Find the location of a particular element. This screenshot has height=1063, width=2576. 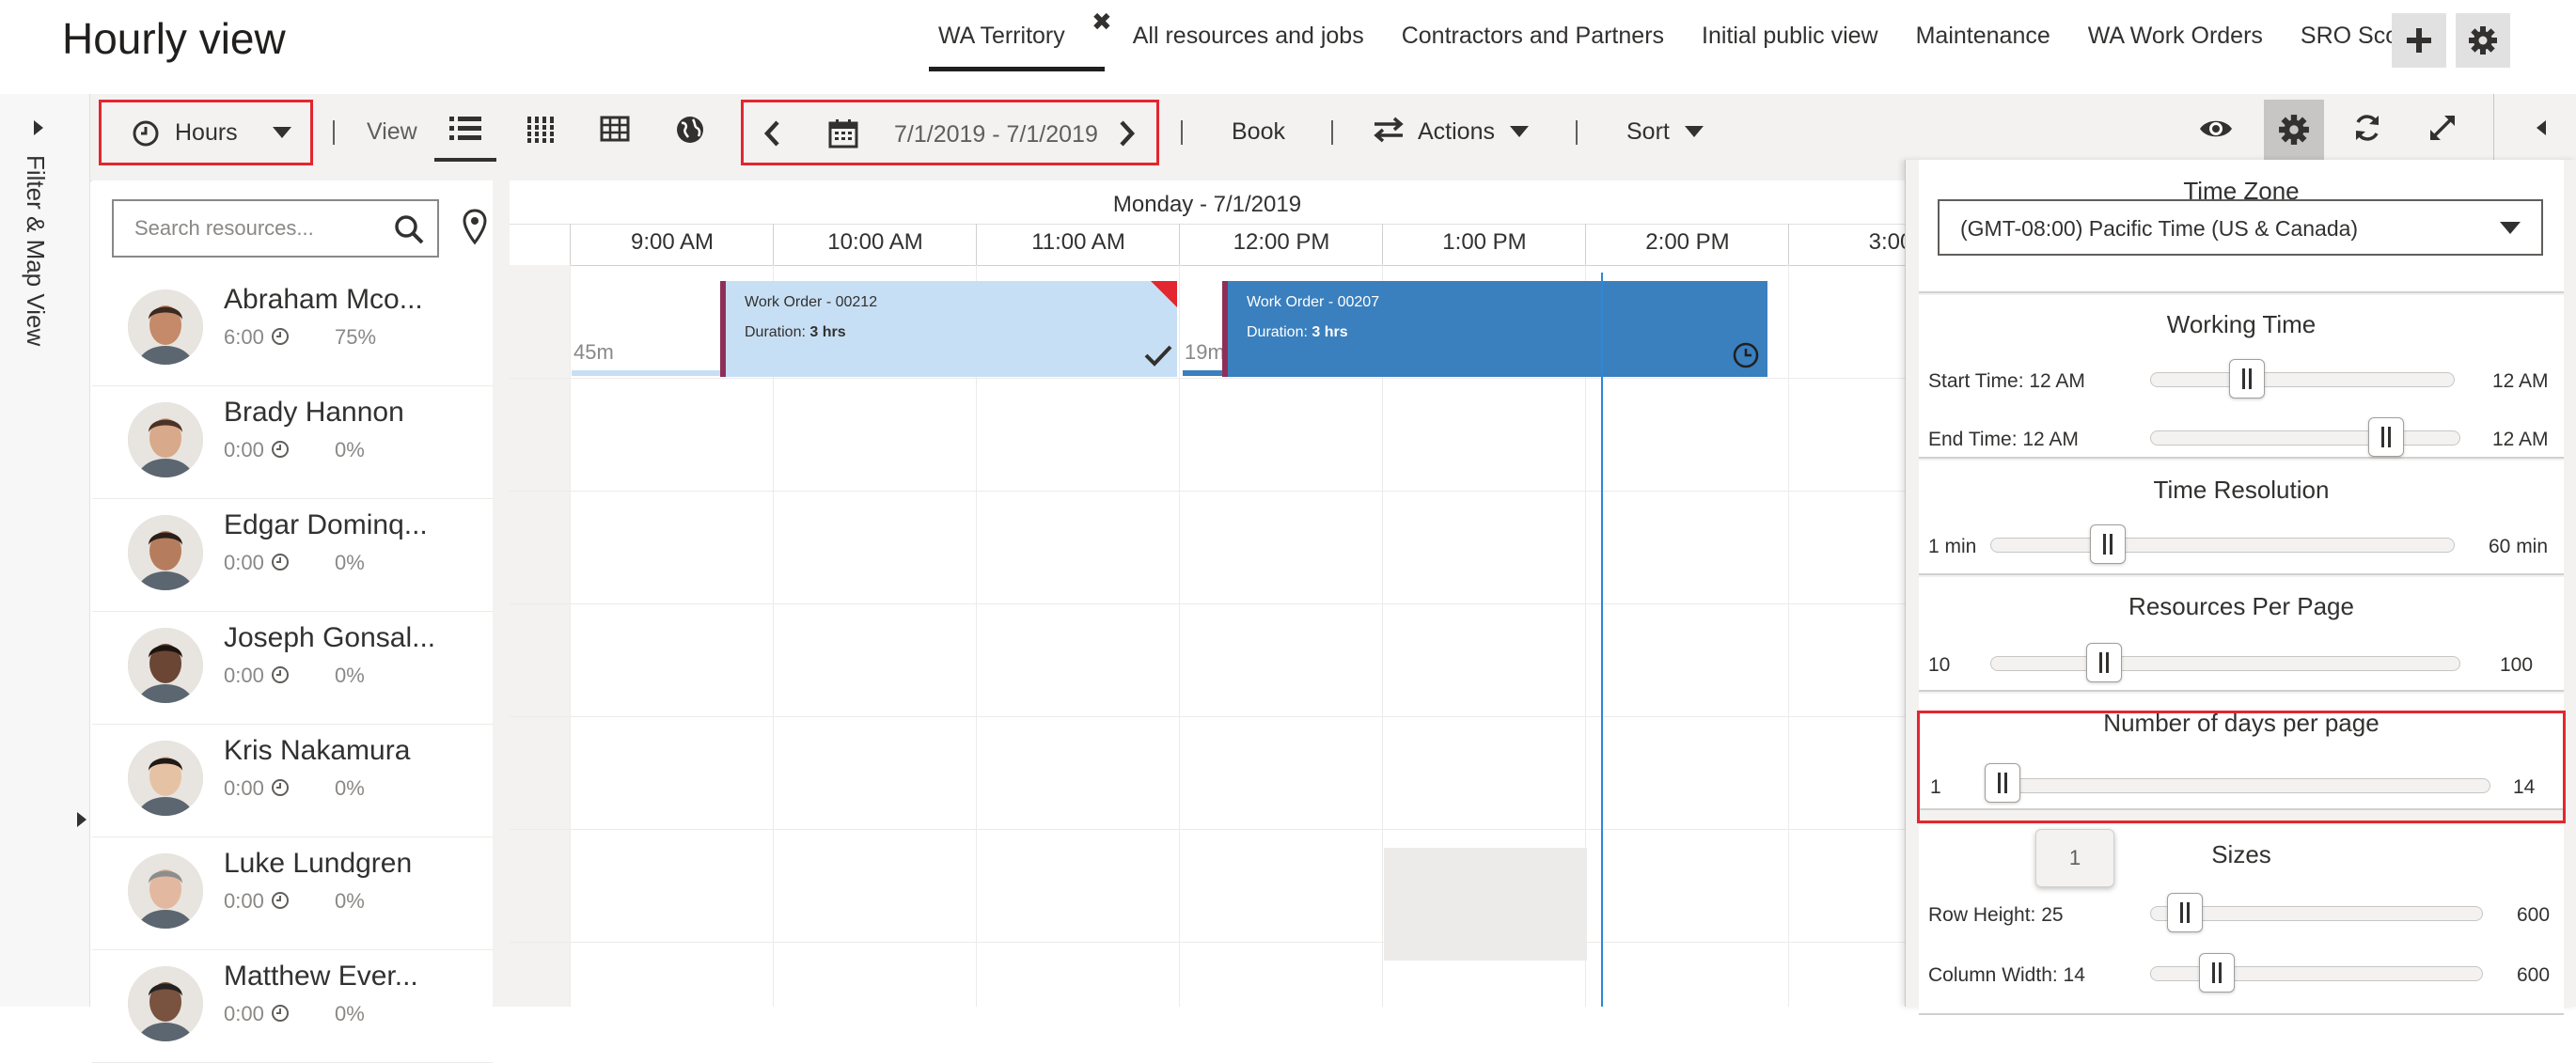

unavailable-block is located at coordinates (1485, 904).